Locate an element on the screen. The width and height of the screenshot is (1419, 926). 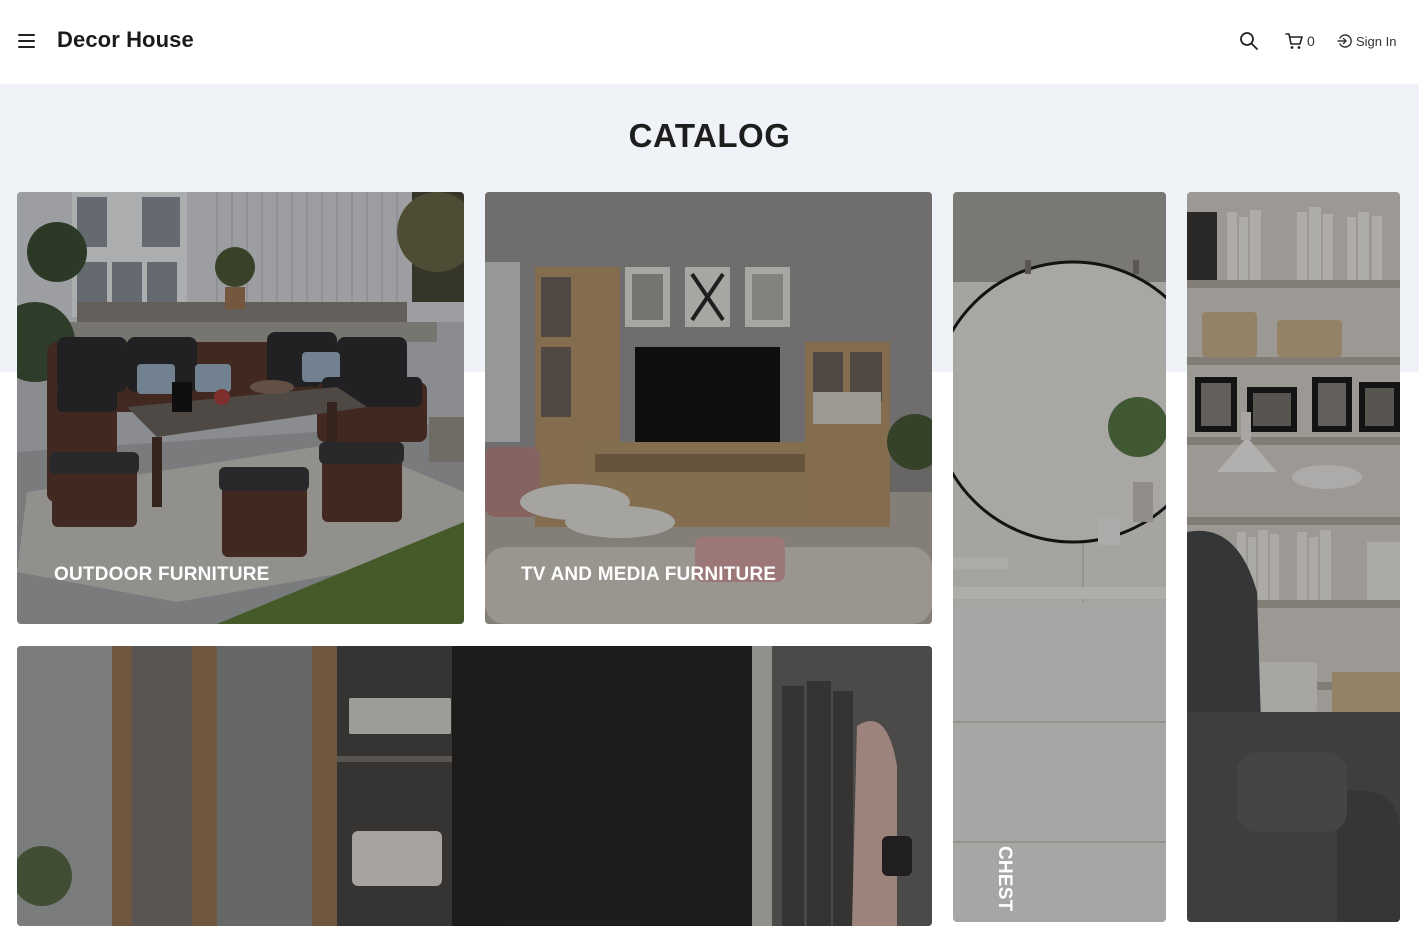
catalog-card-tv-media-furniture: TV AND MEDIA FURNITURE is located at coordinates (708, 408).